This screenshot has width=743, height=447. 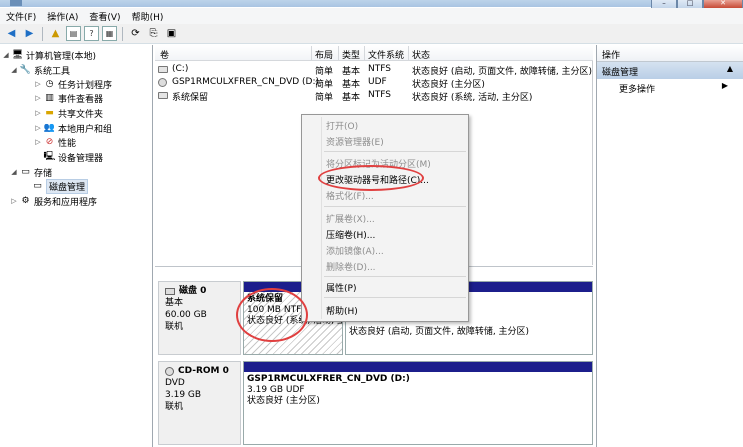 I want to click on tree-node-task-scheduler: ▷ ◷ 任务计划程序, so click(x=73, y=84).